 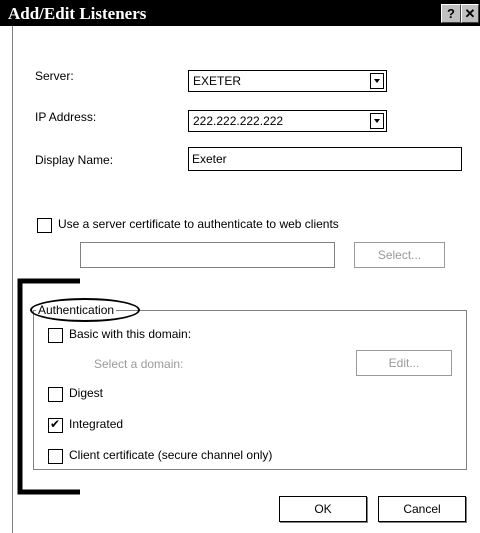 What do you see at coordinates (287, 121) in the screenshot?
I see `ip-address-combo: 222.222.222.222` at bounding box center [287, 121].